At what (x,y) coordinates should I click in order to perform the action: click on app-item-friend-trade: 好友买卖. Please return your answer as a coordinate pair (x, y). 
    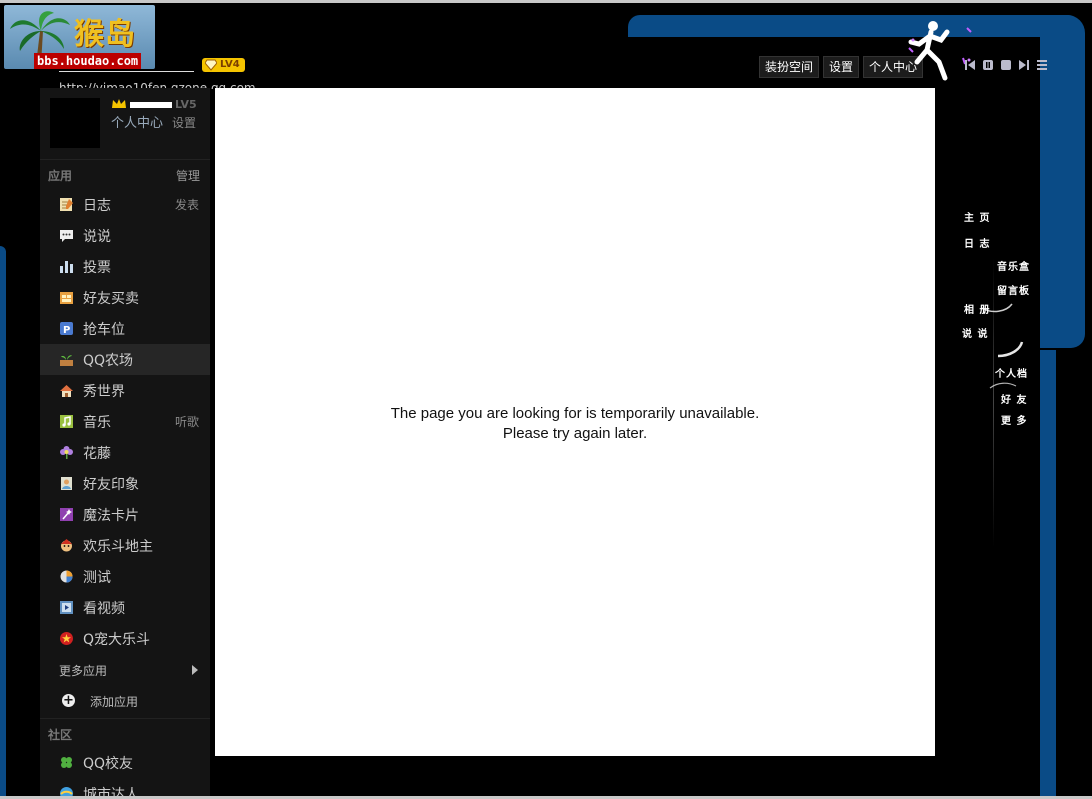
    Looking at the image, I should click on (125, 297).